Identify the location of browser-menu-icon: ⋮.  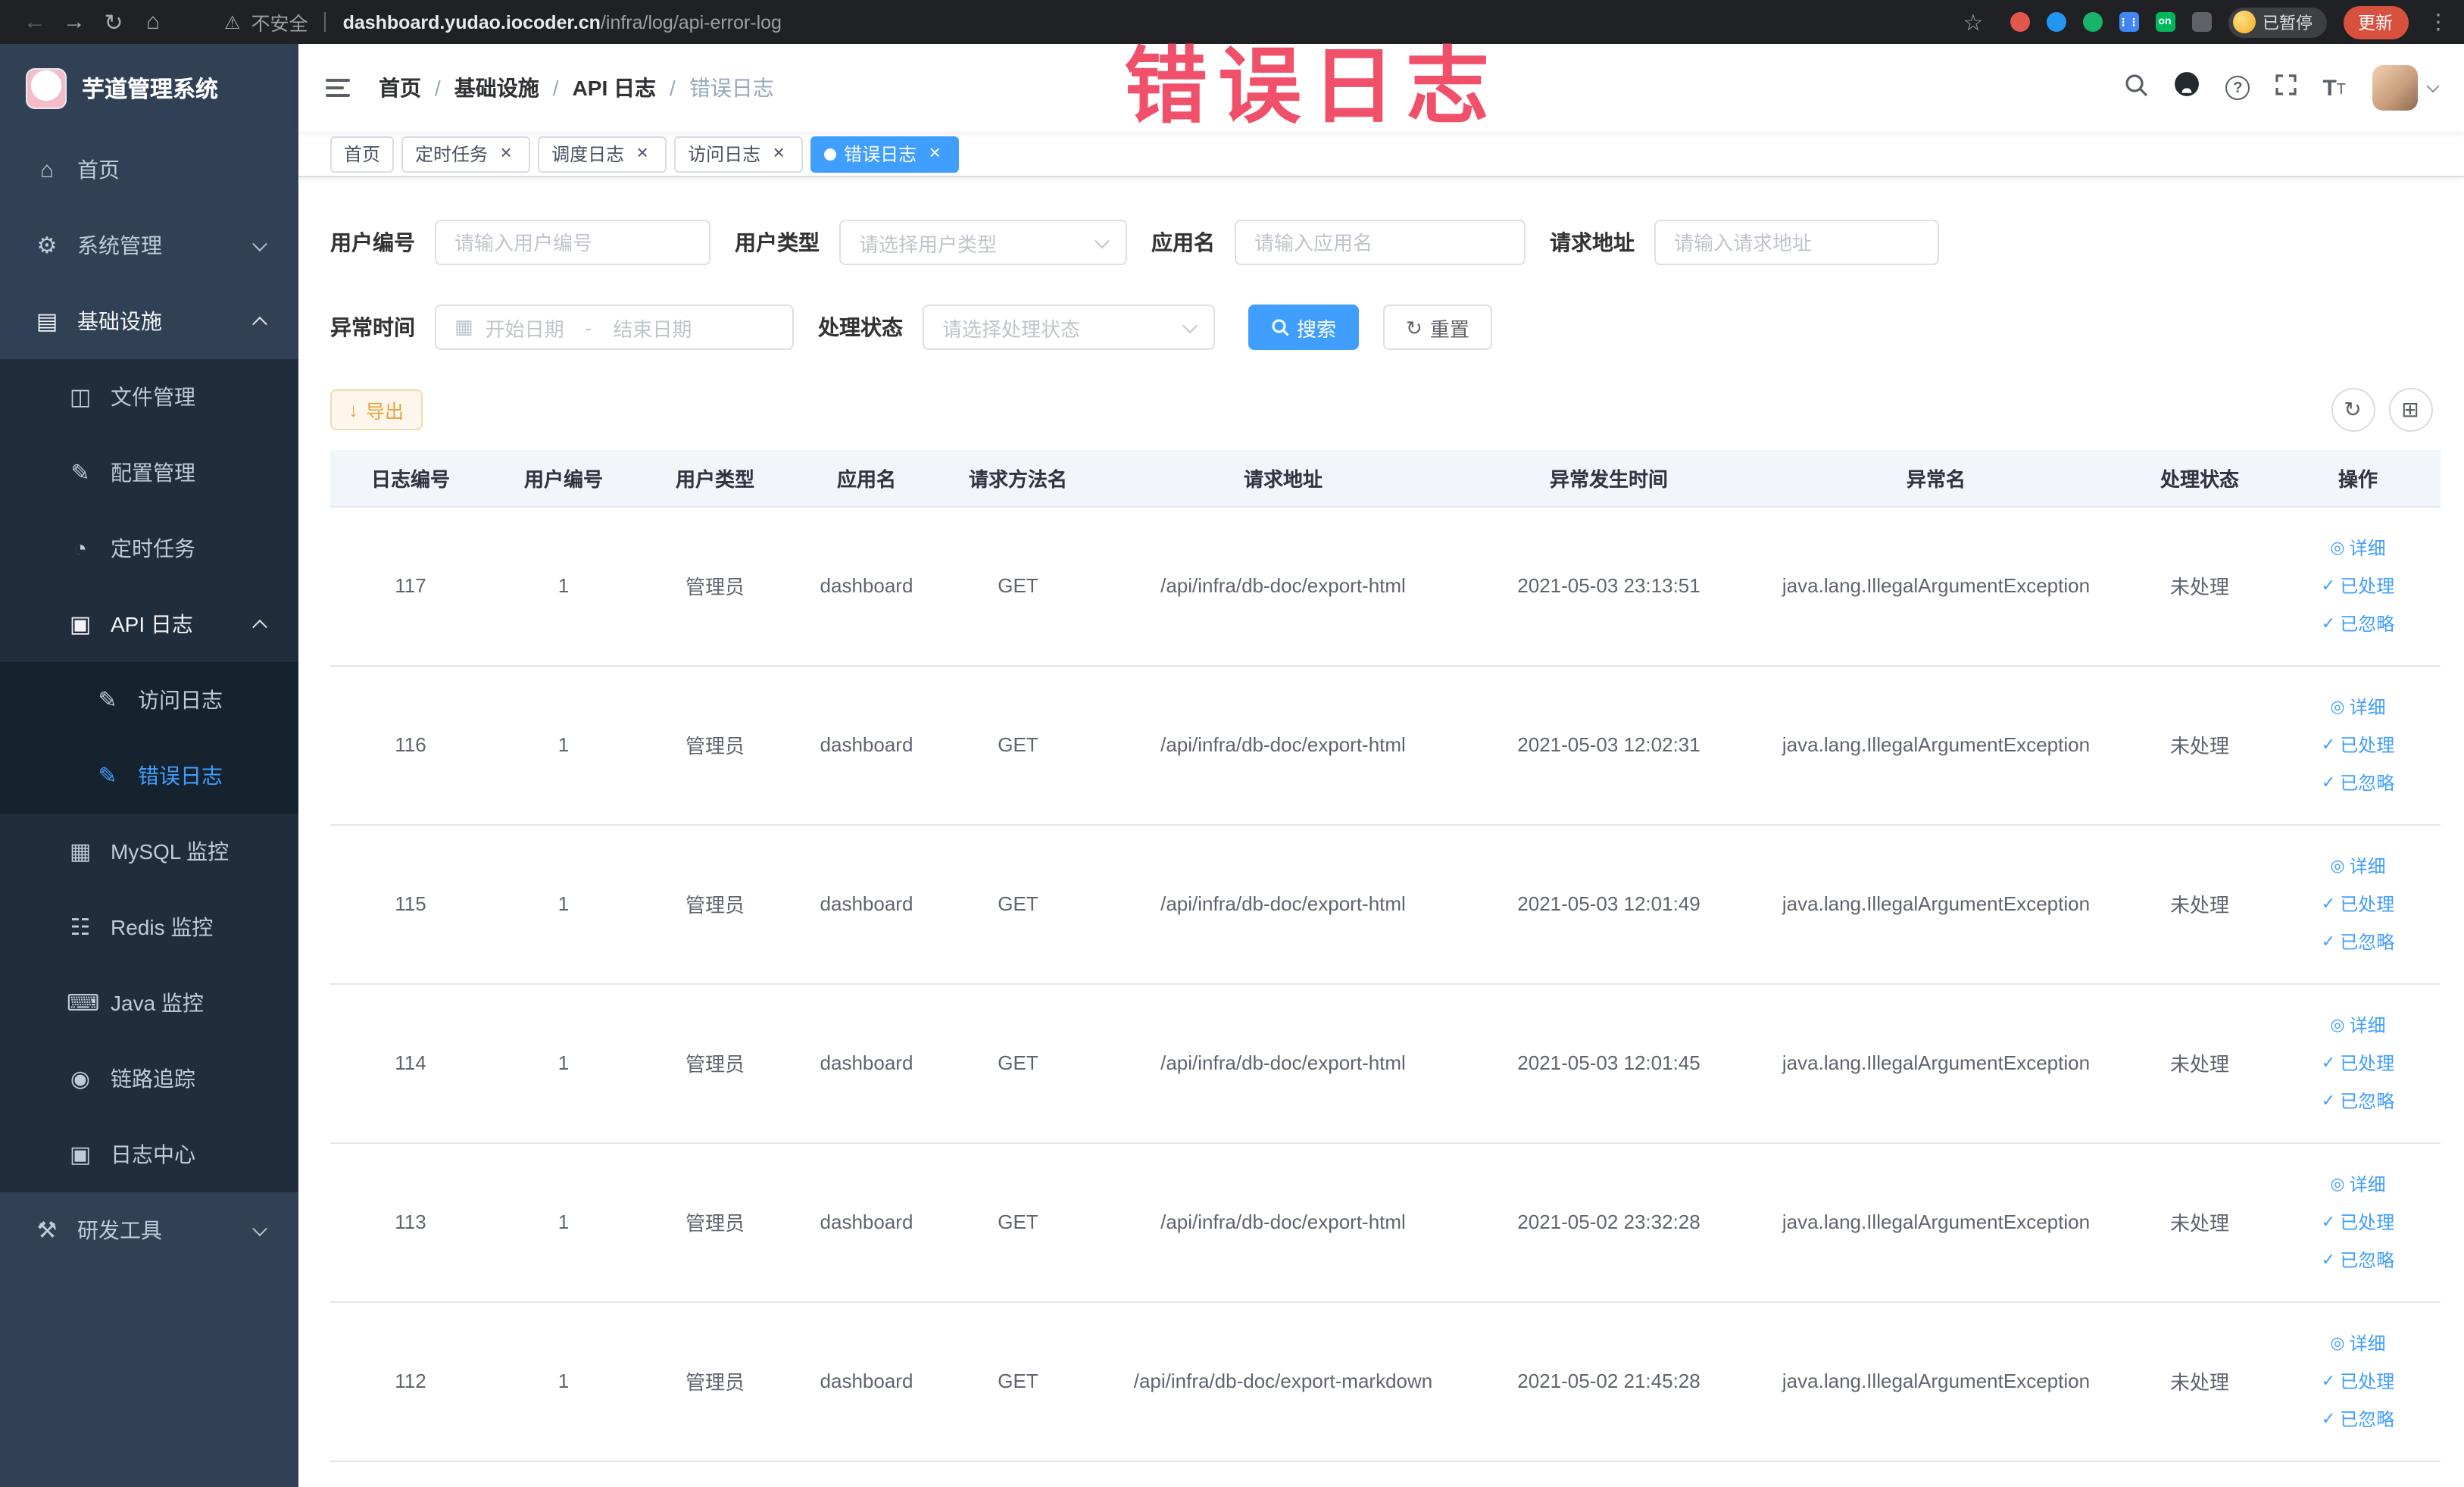
(2438, 22).